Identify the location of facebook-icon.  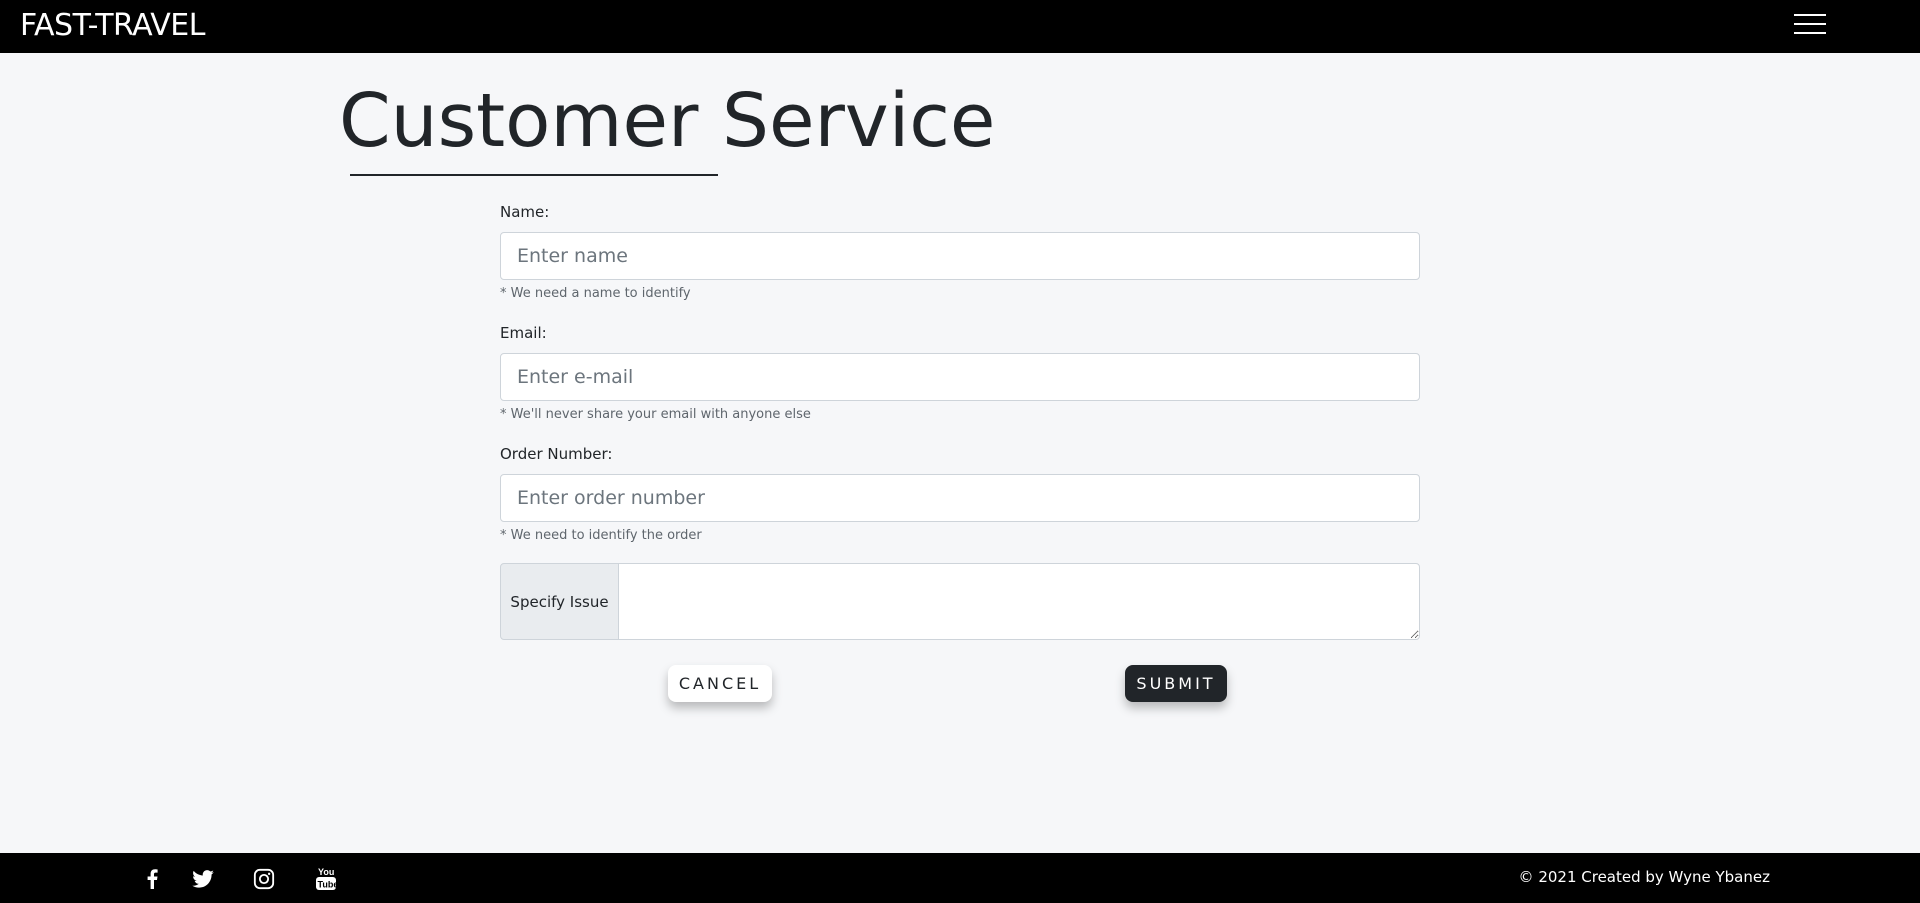
(152, 879).